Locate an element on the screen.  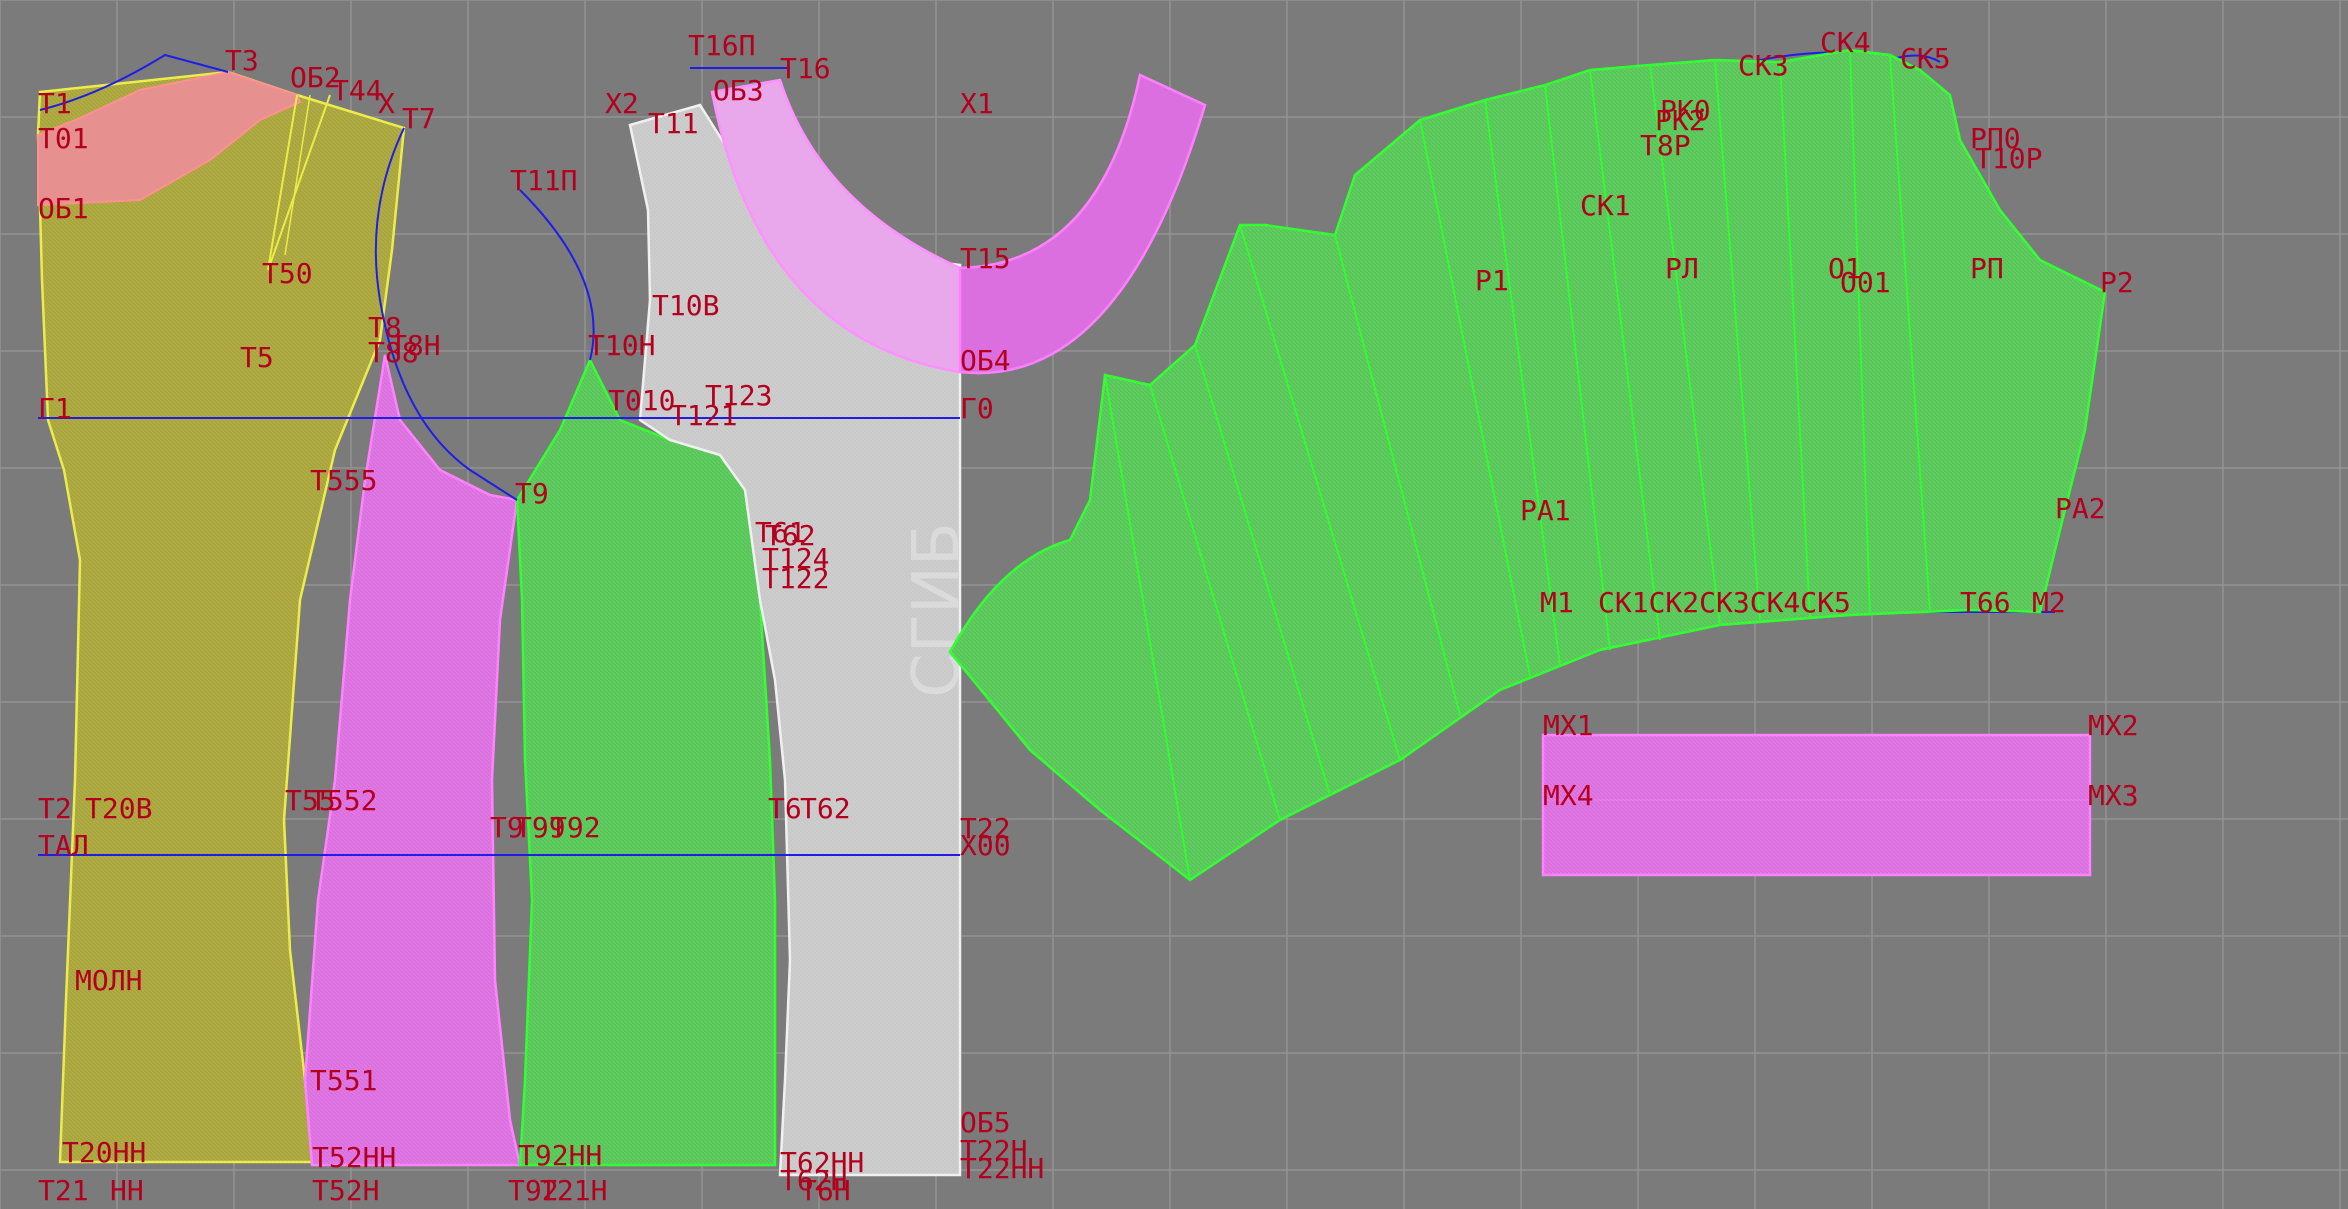
label-t21: Т21 is located at coordinates (63, 1190).